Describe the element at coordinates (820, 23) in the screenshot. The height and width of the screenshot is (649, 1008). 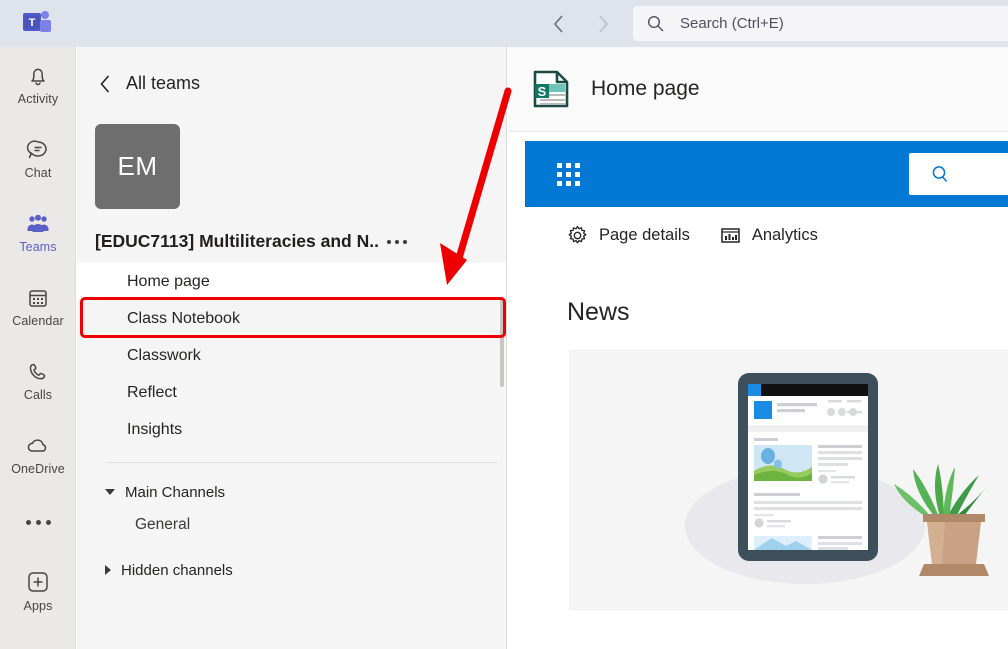
I see `search-input: Search (Ctrl+E)` at that location.